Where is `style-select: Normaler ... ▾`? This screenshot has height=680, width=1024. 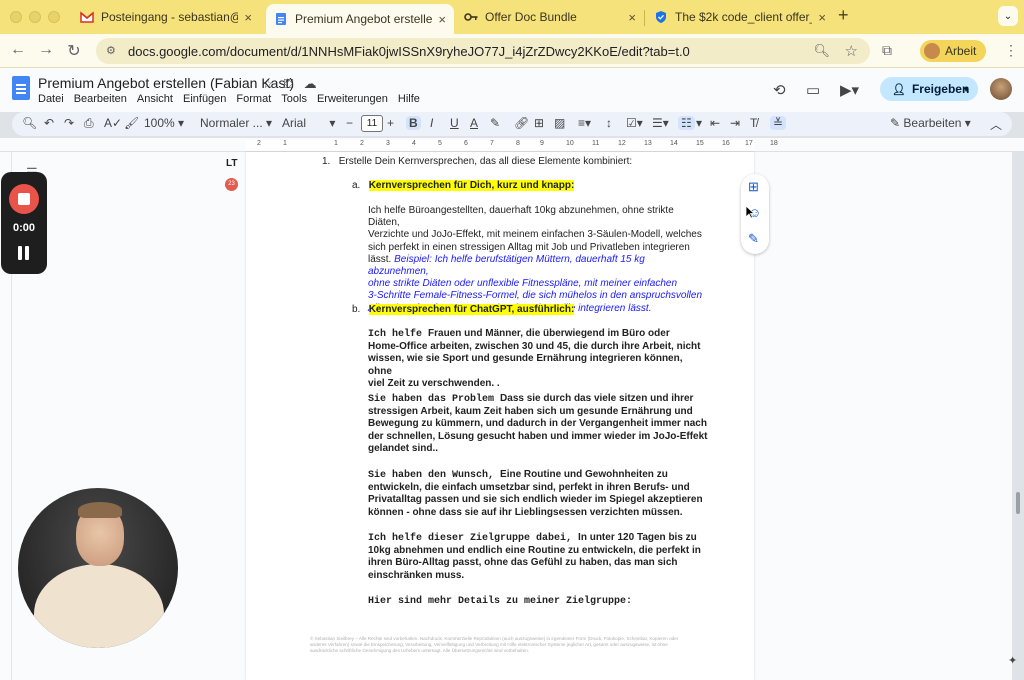
style-select: Normaler ... ▾ is located at coordinates (236, 123).